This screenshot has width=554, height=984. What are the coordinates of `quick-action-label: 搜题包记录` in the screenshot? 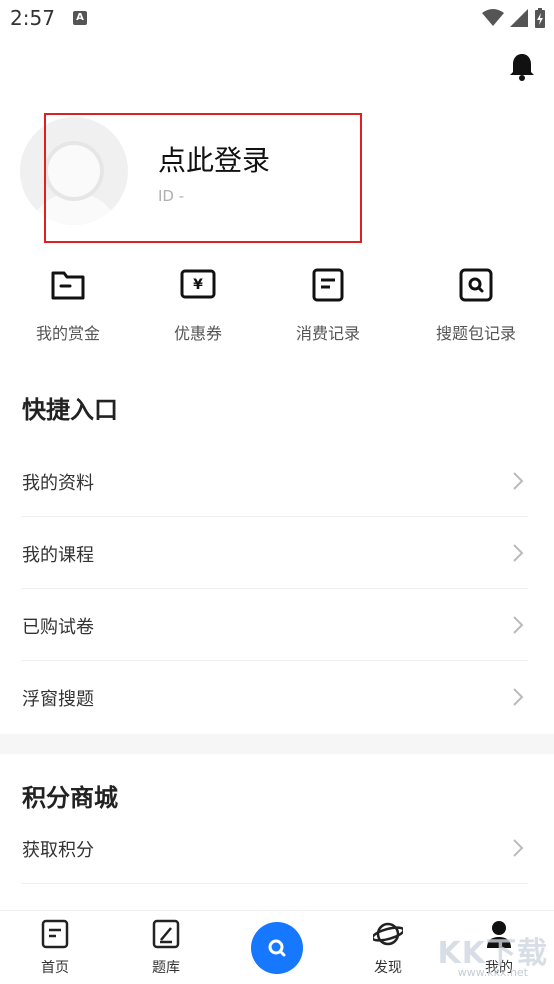 It's located at (475, 333).